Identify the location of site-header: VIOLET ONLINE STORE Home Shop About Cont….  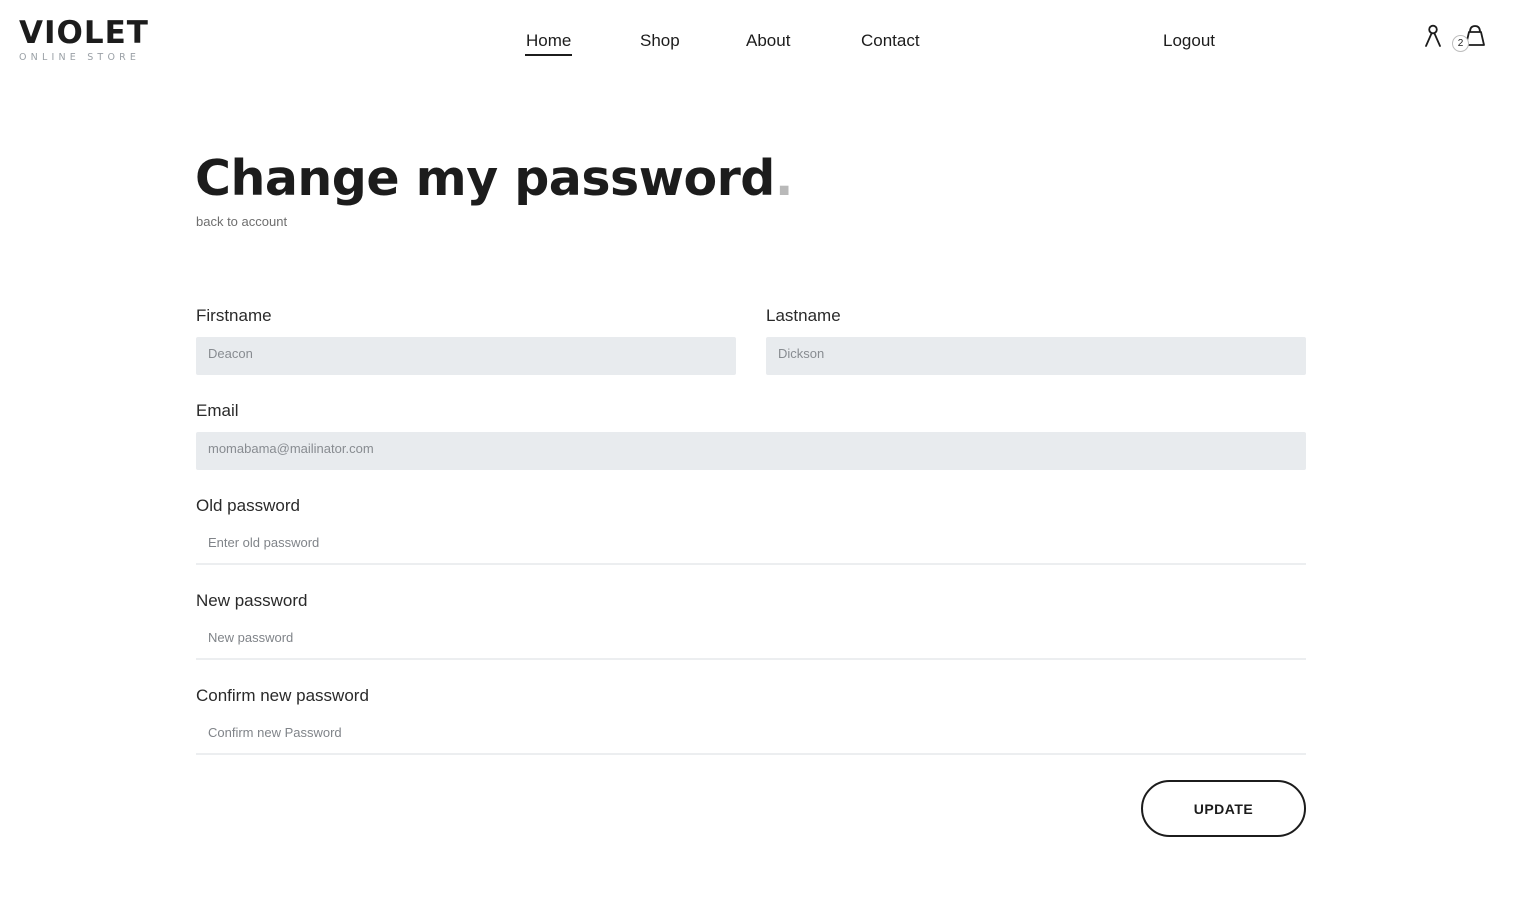
(760, 40).